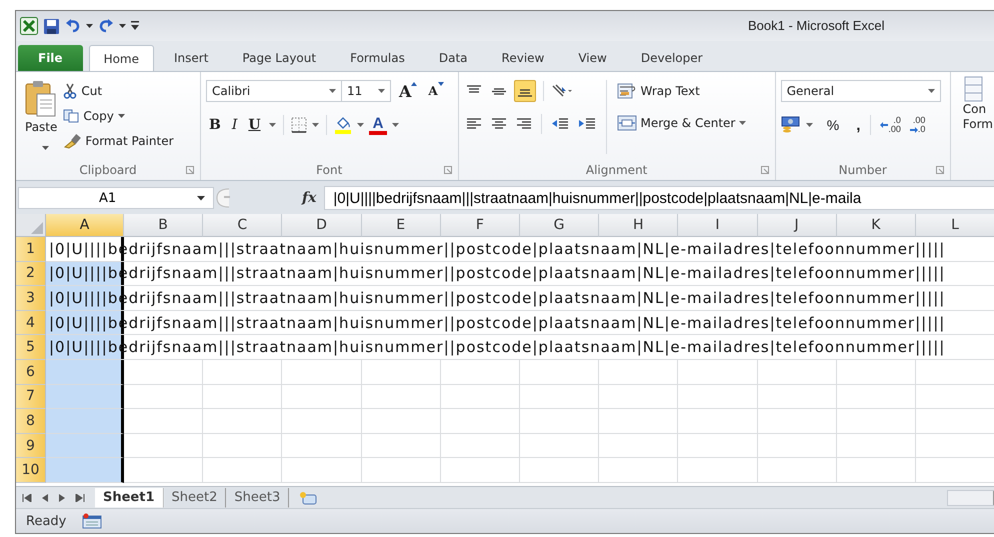 The height and width of the screenshot is (537, 994). What do you see at coordinates (681, 91) in the screenshot?
I see `wrap-text-button: Wrap Text` at bounding box center [681, 91].